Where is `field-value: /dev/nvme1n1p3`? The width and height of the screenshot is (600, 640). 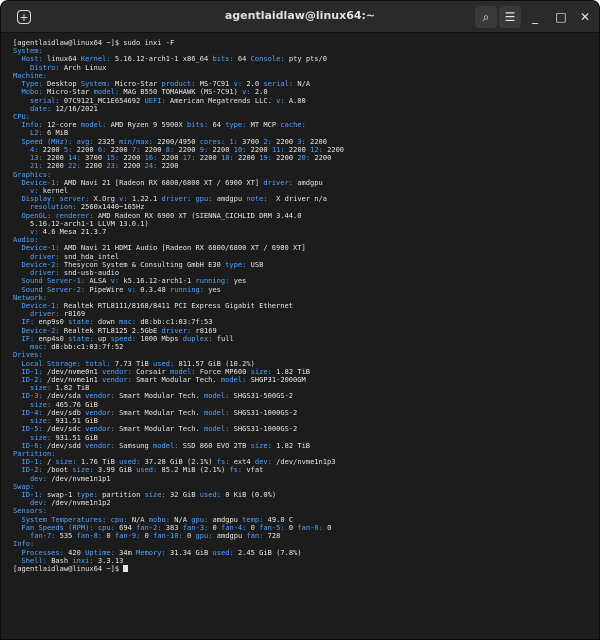 field-value: /dev/nvme1n1p3 is located at coordinates (306, 462).